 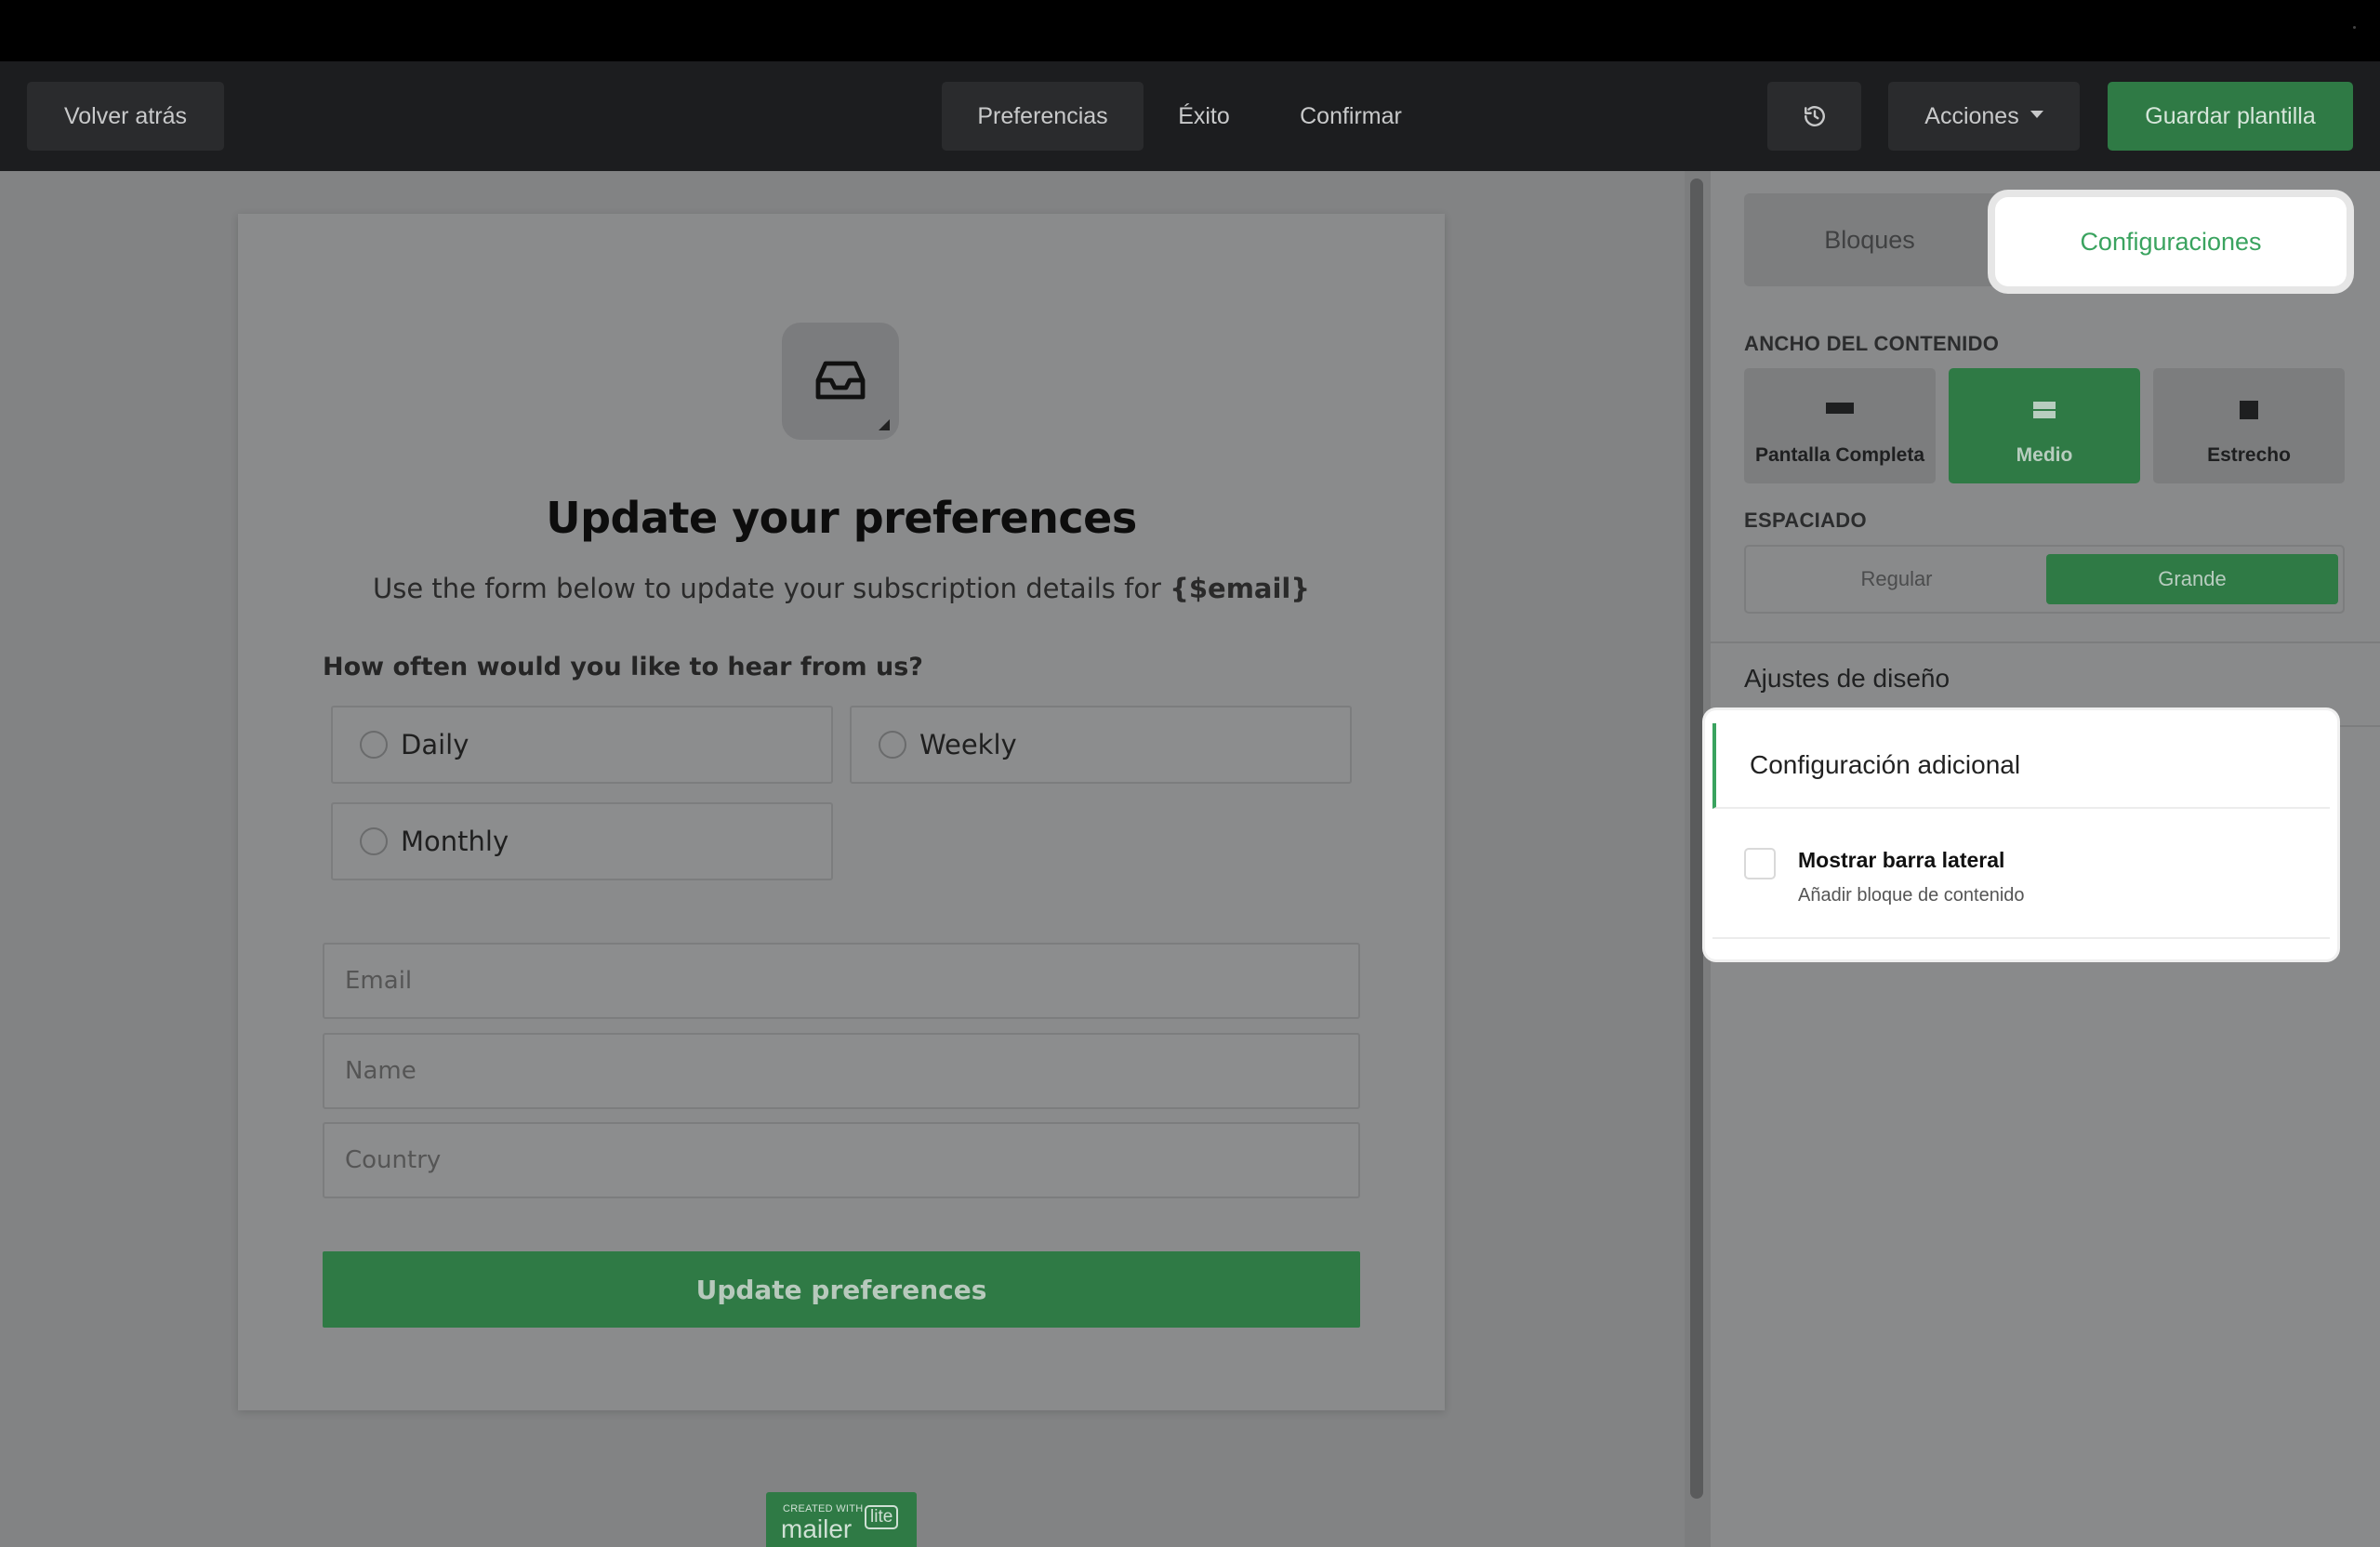 What do you see at coordinates (2171, 241) in the screenshot?
I see `tab-settings: Configuraciones` at bounding box center [2171, 241].